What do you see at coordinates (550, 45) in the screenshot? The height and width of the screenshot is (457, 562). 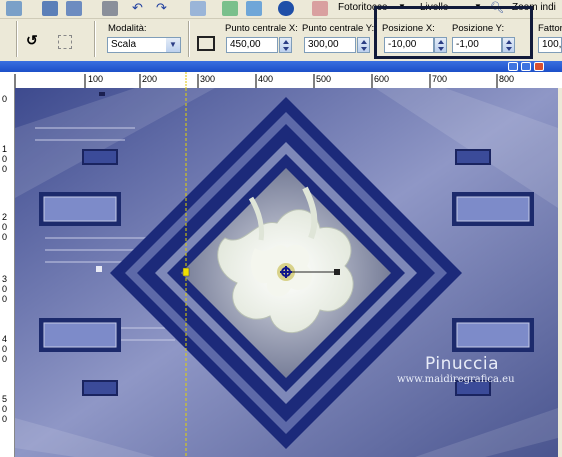 I see `fattore-input: 100,0` at bounding box center [550, 45].